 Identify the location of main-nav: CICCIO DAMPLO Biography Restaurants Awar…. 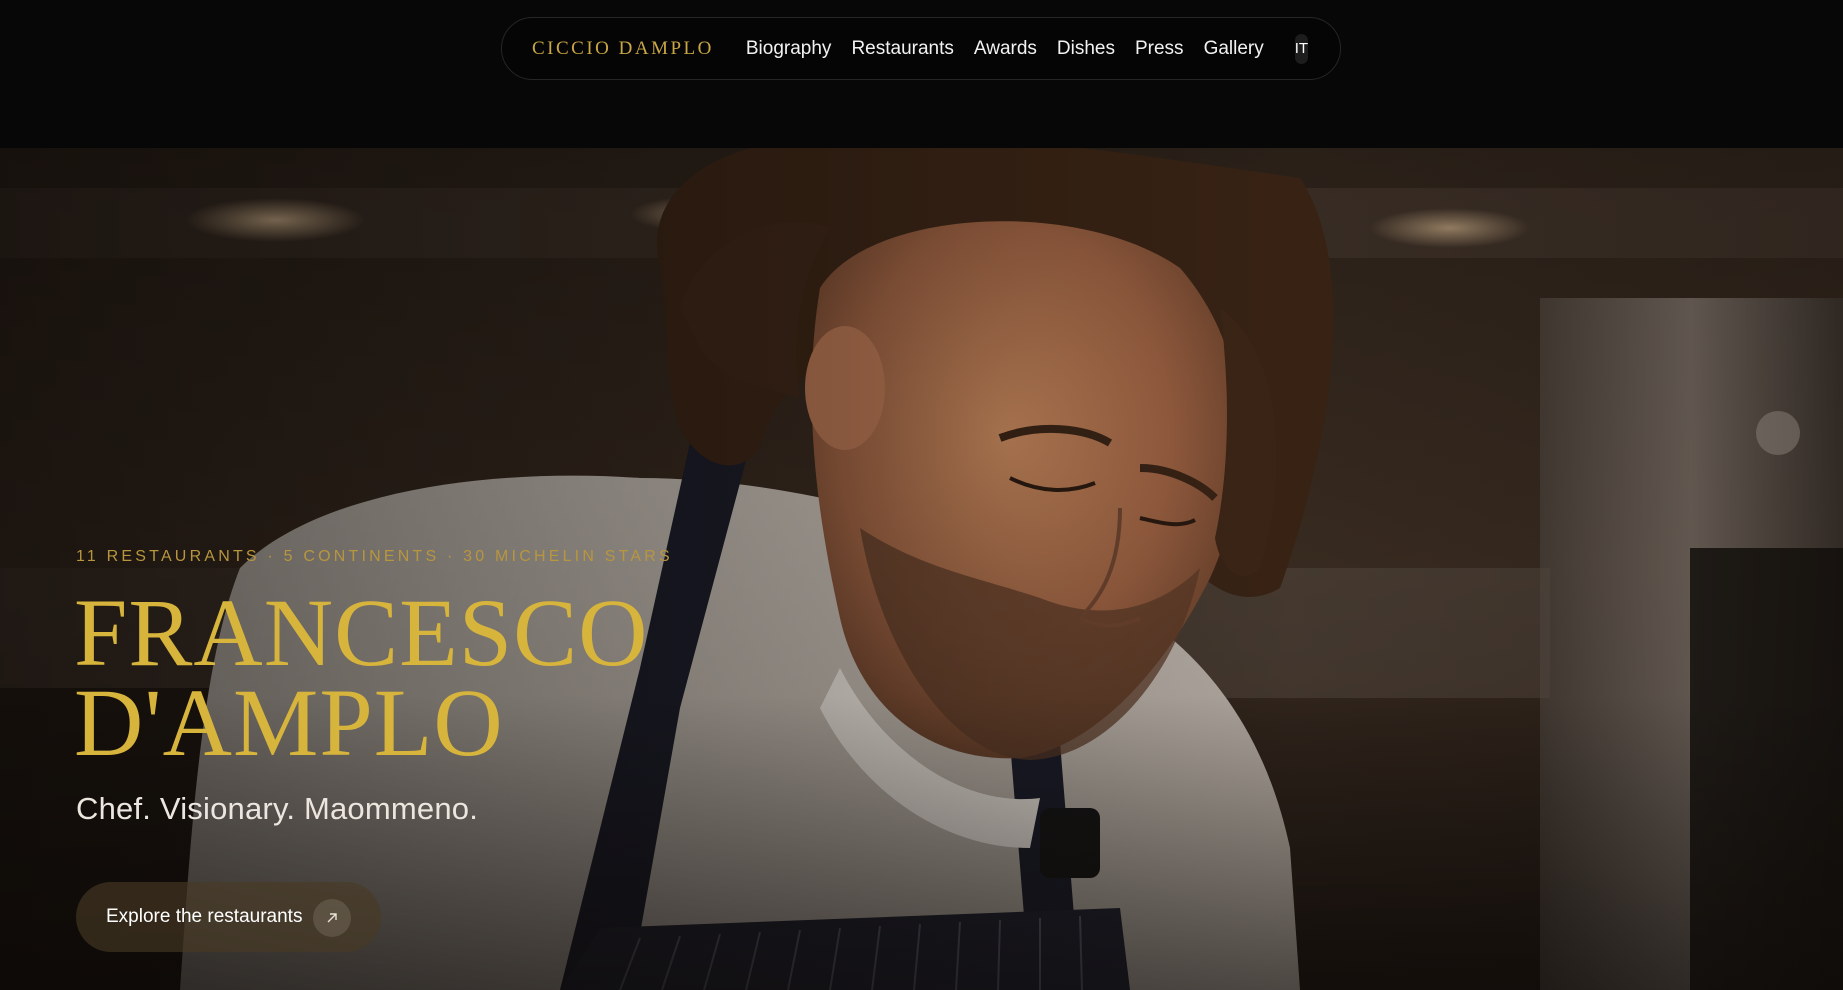
(921, 48).